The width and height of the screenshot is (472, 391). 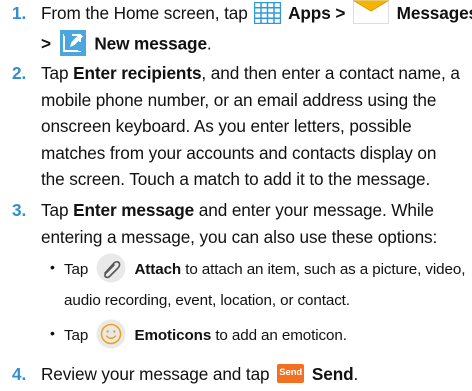 I want to click on apps-icon, so click(x=268, y=13).